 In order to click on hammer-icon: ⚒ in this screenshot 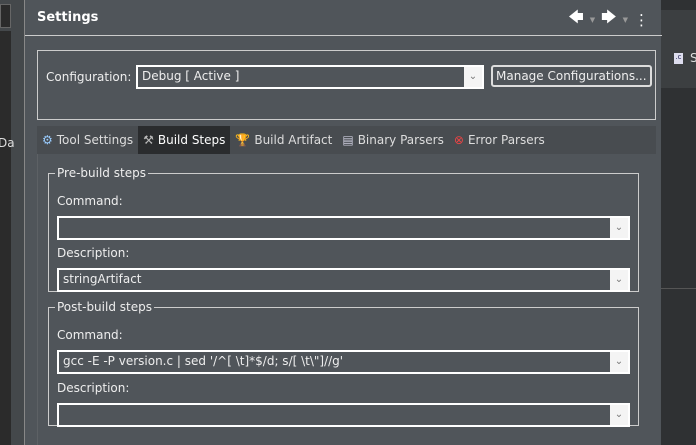, I will do `click(148, 140)`.